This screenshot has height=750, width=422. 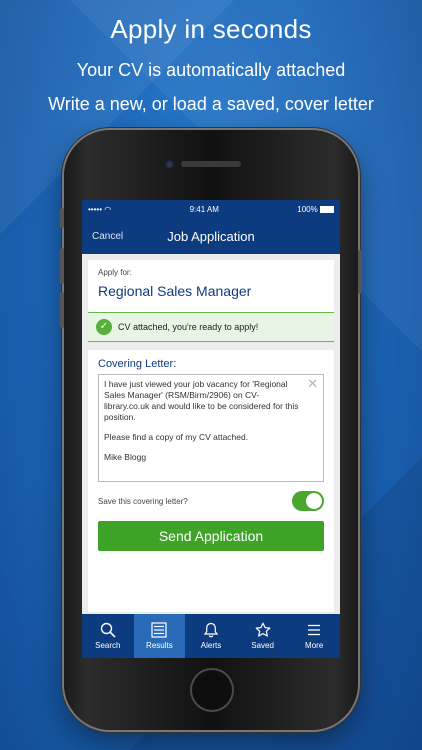 What do you see at coordinates (314, 630) in the screenshot?
I see `menu-icon` at bounding box center [314, 630].